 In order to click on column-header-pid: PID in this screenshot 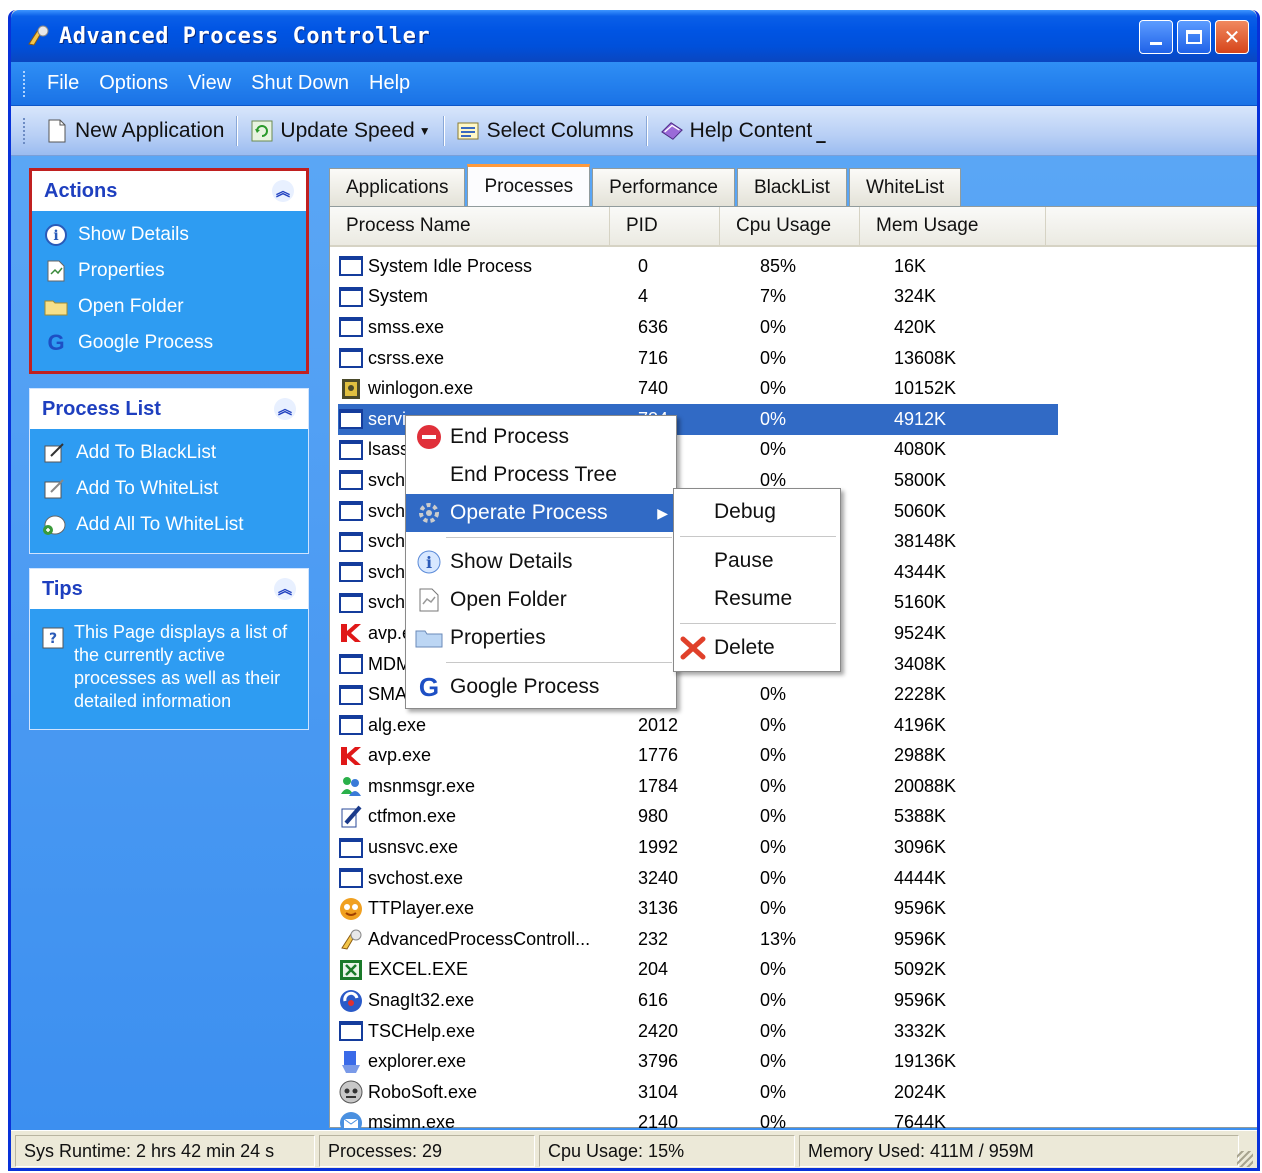, I will do `click(665, 226)`.